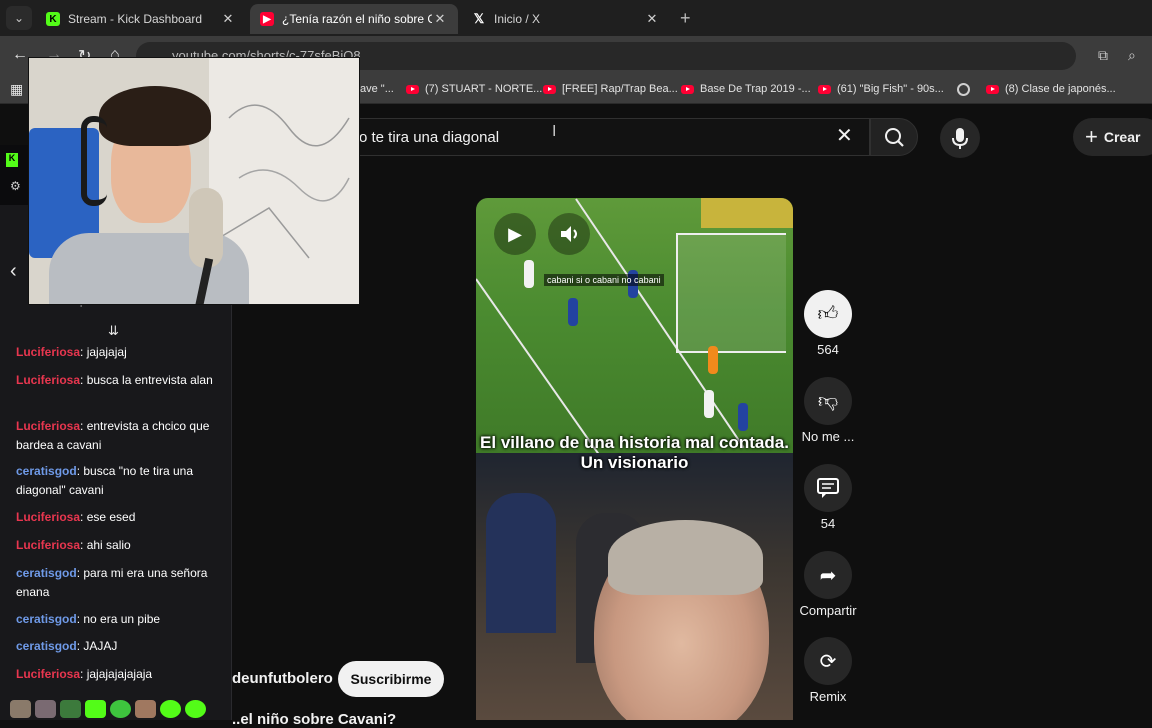 Image resolution: width=1152 pixels, height=728 pixels. I want to click on remix-label: Remix, so click(828, 696).